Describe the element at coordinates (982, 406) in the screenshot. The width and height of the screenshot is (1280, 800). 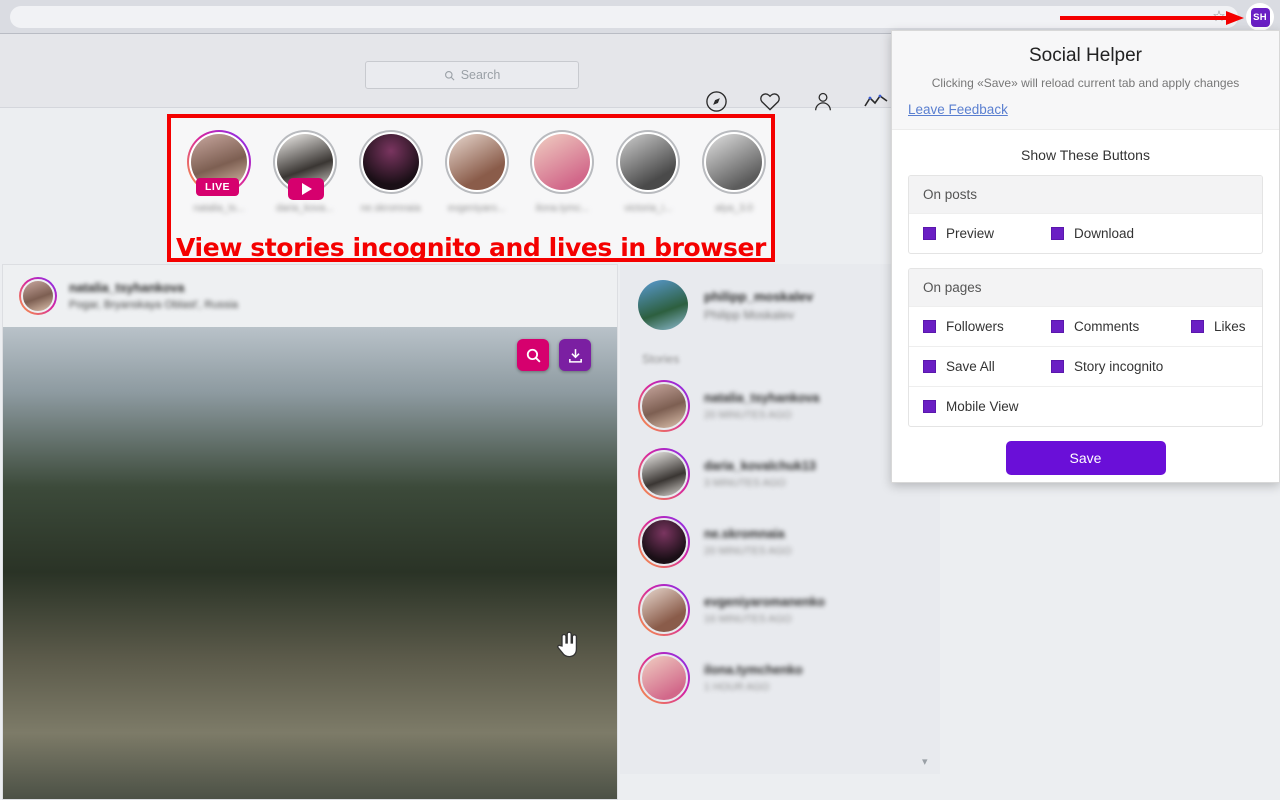
I see `option-label: Mobile View` at that location.